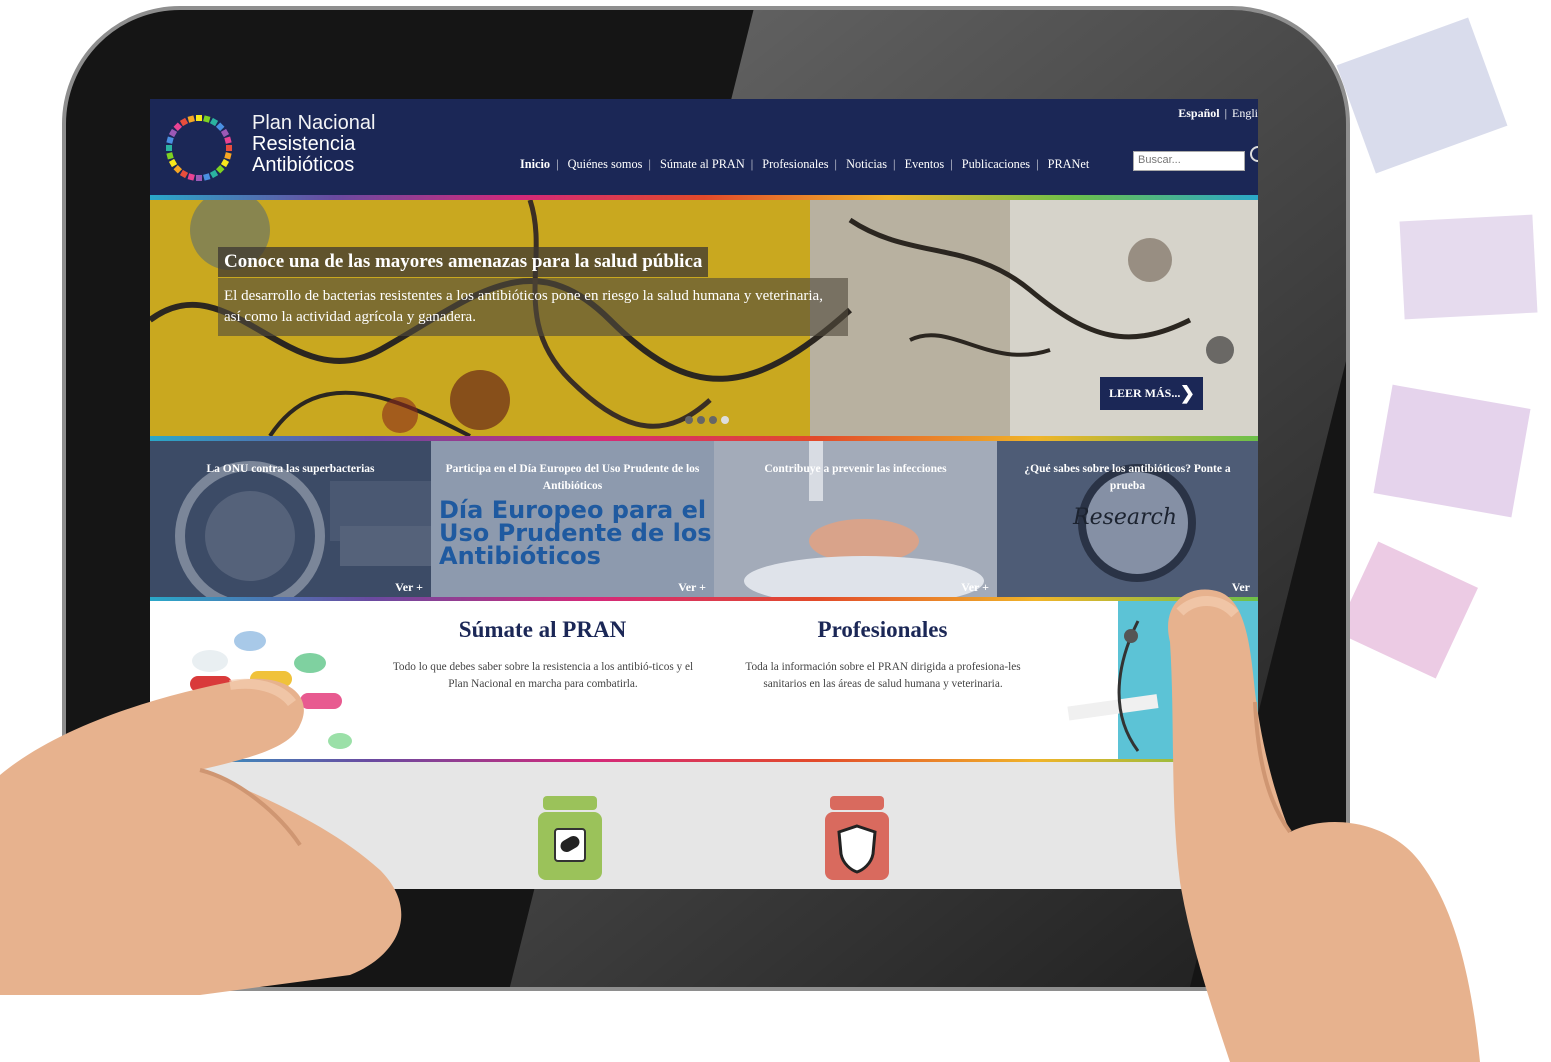 The height and width of the screenshot is (1062, 1551). I want to click on search-icon, so click(1254, 154).